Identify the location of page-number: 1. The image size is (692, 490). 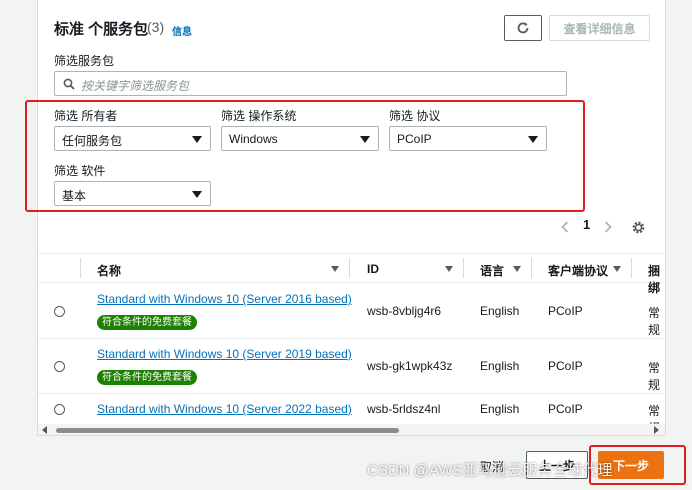
(586, 224).